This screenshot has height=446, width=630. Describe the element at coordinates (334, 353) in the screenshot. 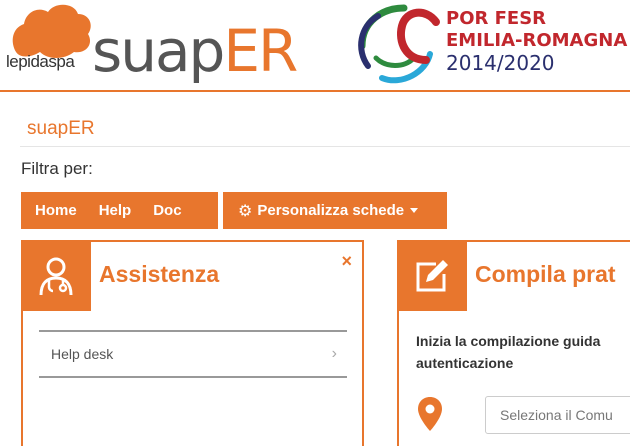

I see `chevron-right-icon: ›` at that location.